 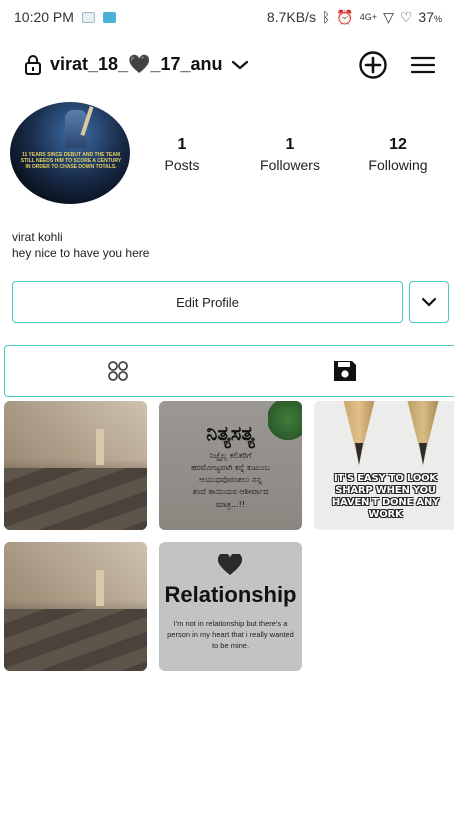 What do you see at coordinates (368, 17) in the screenshot?
I see `network-type: 4G+` at bounding box center [368, 17].